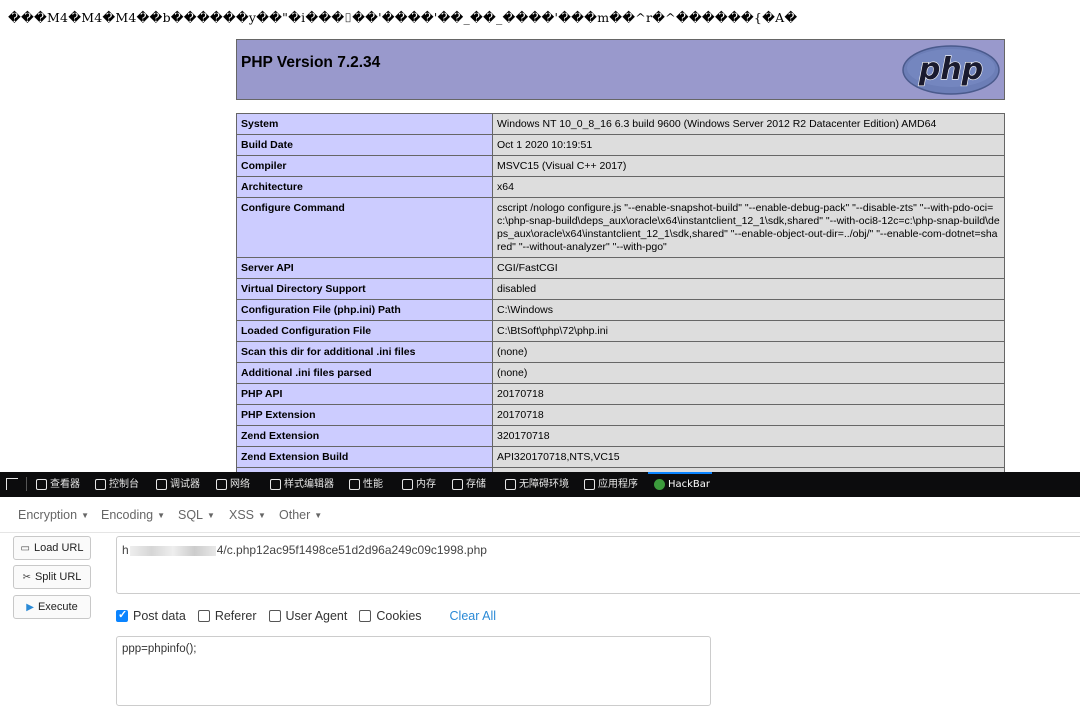 Image resolution: width=1080 pixels, height=706 pixels. I want to click on info-row: Additional .ini files parsed (none), so click(620, 373).